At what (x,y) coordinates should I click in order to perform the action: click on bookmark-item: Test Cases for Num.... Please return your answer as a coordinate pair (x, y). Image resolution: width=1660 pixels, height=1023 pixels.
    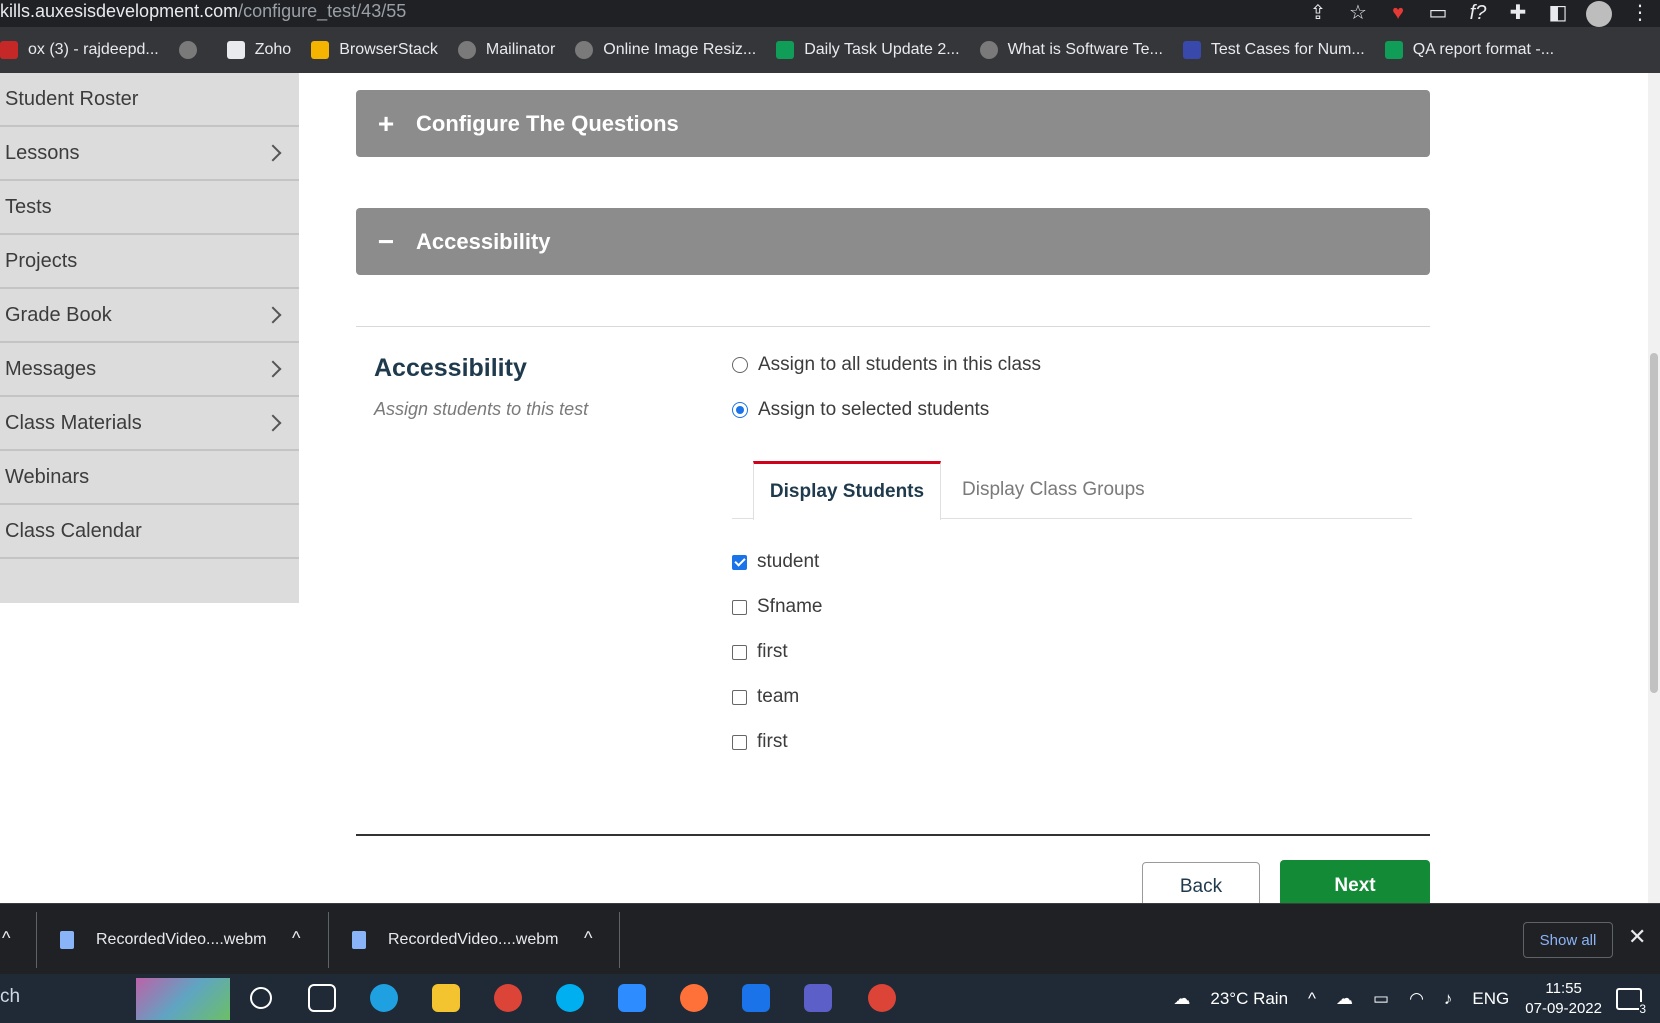
    Looking at the image, I should click on (1273, 50).